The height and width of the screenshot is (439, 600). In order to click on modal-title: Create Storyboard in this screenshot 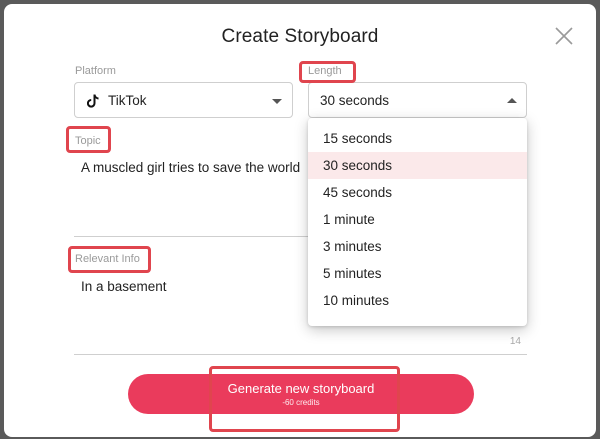, I will do `click(300, 36)`.